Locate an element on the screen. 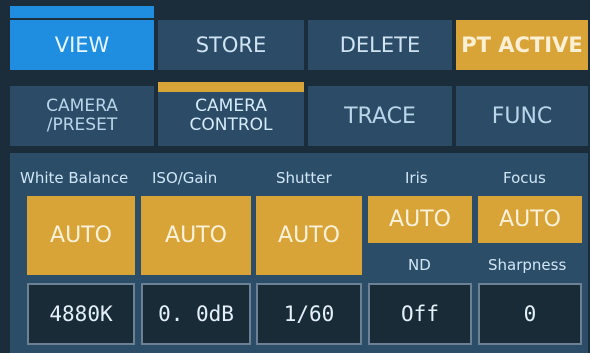 This screenshot has width=590, height=353. white-balance-value-text: 4880K is located at coordinates (81, 314).